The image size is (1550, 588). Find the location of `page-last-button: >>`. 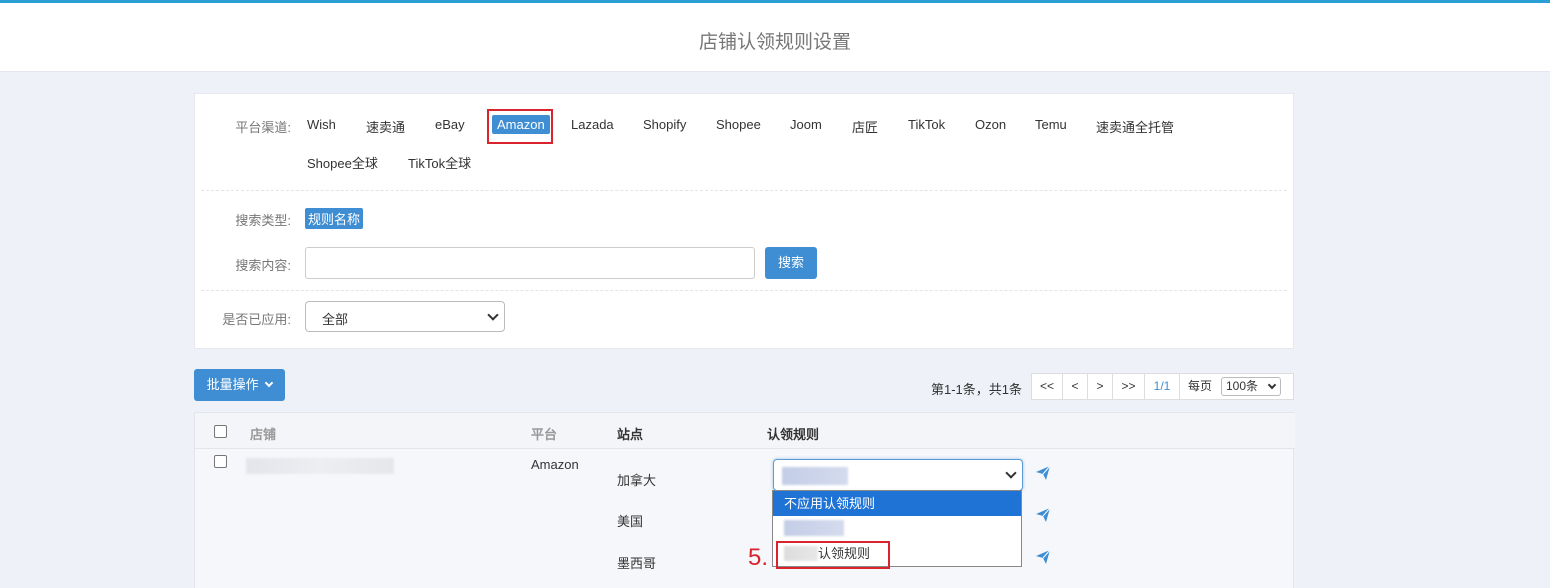

page-last-button: >> is located at coordinates (1128, 386).